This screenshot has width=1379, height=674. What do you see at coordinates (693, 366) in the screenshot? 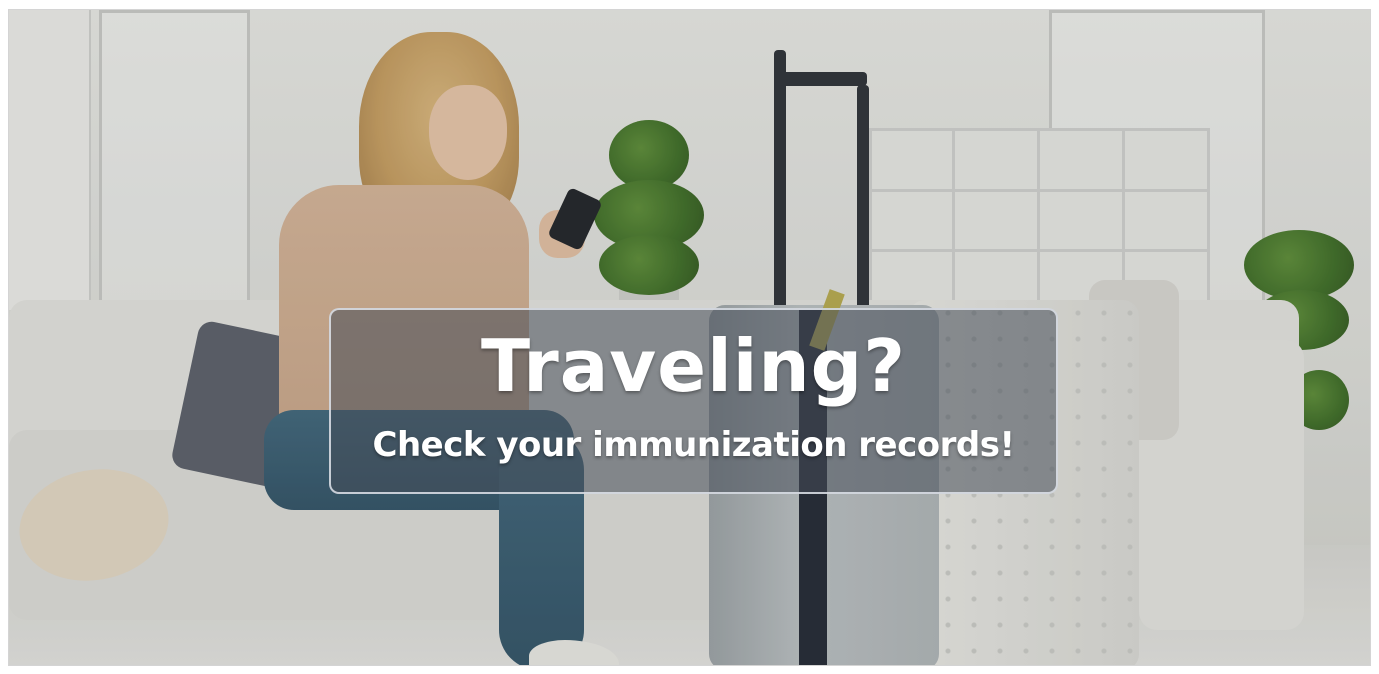
I see `banner-title: Traveling?` at bounding box center [693, 366].